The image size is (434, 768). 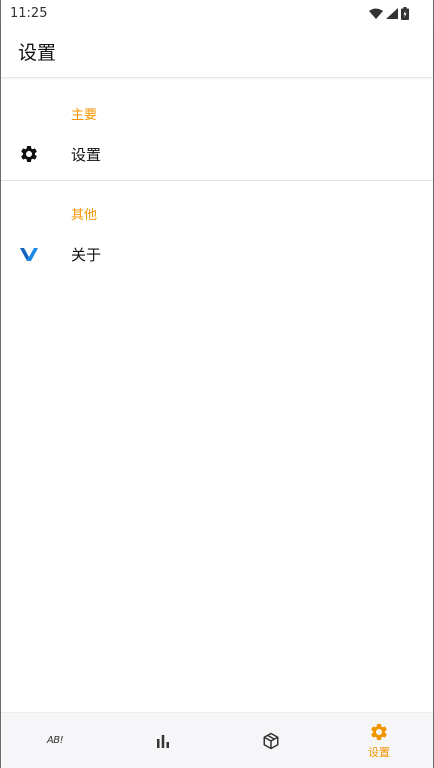 I want to click on list-item-label: 关于, so click(x=86, y=254).